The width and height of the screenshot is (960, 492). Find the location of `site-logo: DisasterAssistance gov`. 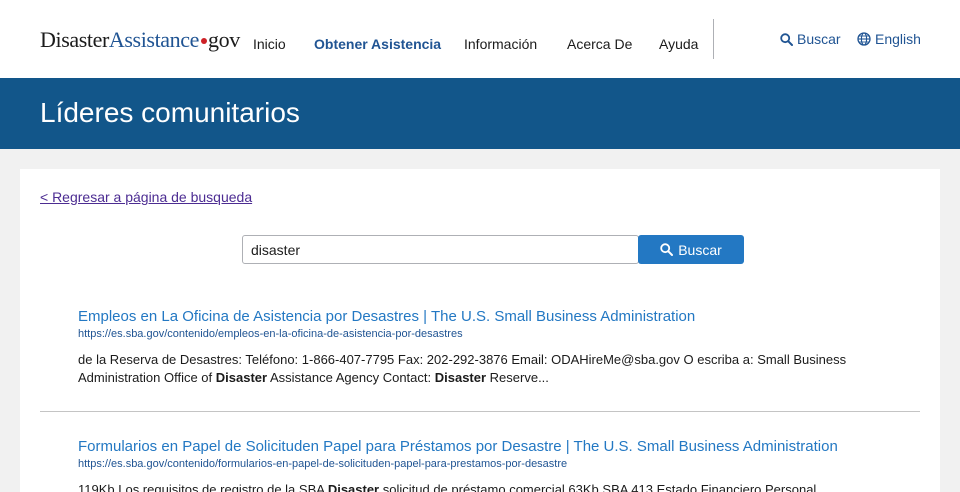

site-logo: DisasterAssistance gov is located at coordinates (140, 40).